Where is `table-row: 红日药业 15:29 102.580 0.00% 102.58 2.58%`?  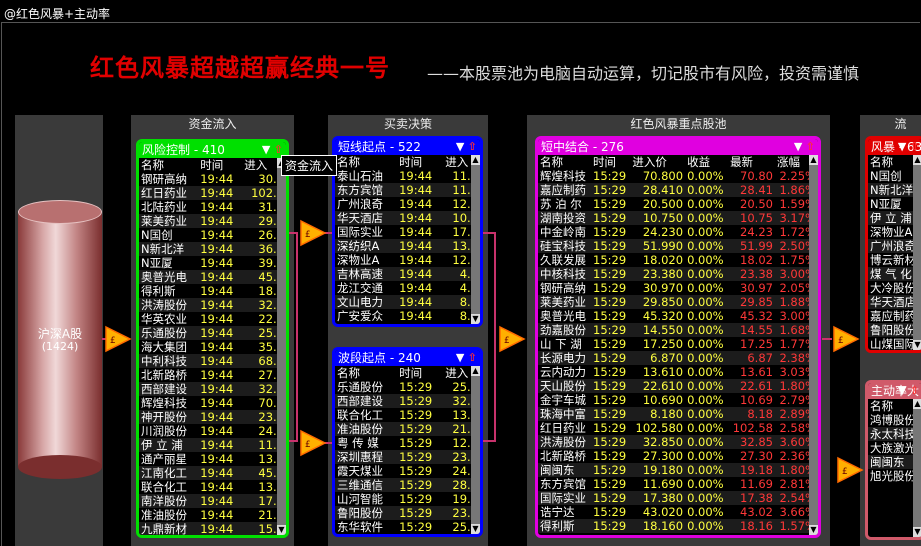 table-row: 红日药业 15:29 102.580 0.00% 102.58 2.58% is located at coordinates (678, 428).